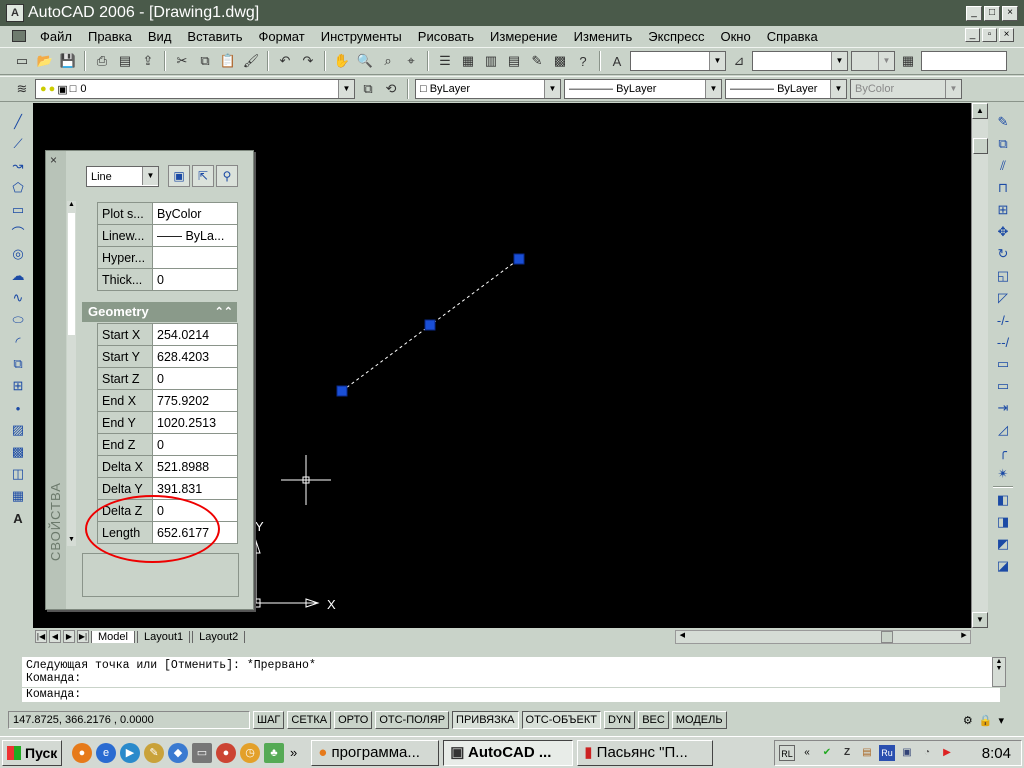 The width and height of the screenshot is (1024, 768). I want to click on plot-preview-icon: ▤, so click(125, 61).